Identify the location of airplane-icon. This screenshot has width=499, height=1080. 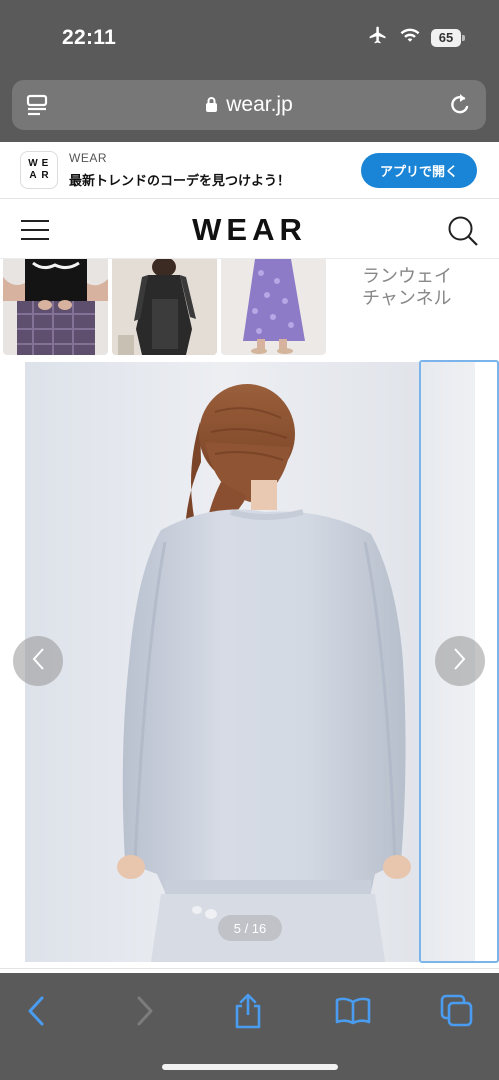
(378, 37).